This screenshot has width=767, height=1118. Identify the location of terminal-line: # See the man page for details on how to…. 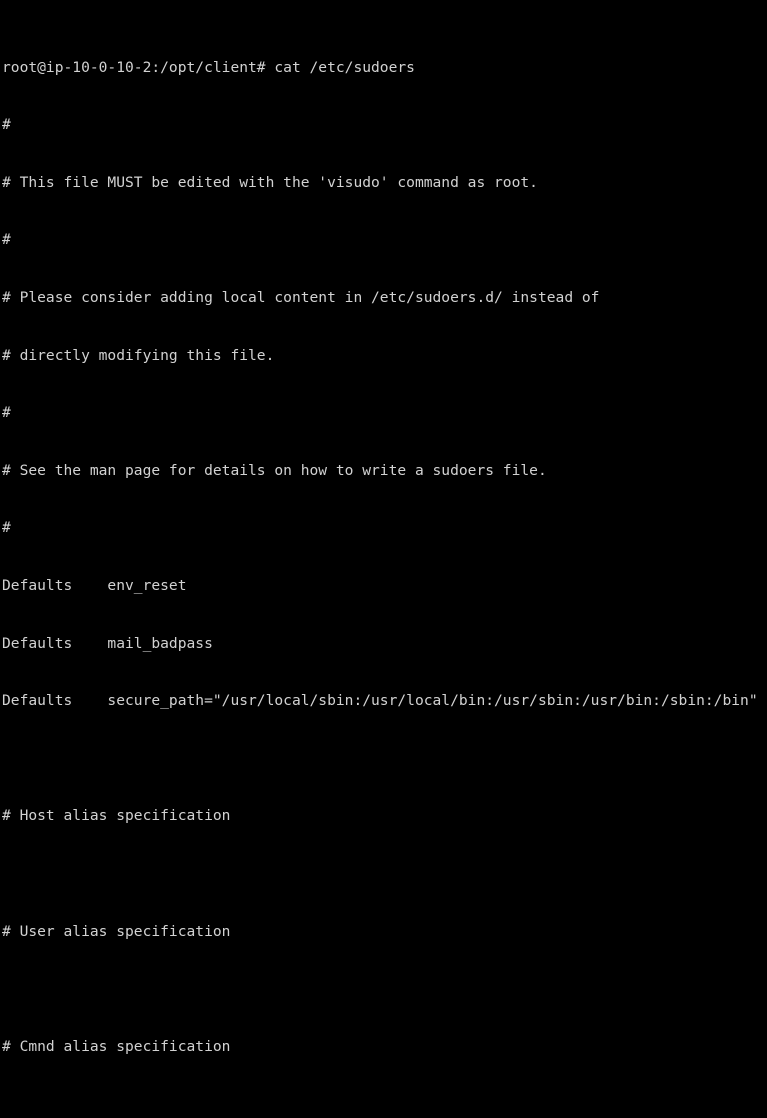
(274, 470).